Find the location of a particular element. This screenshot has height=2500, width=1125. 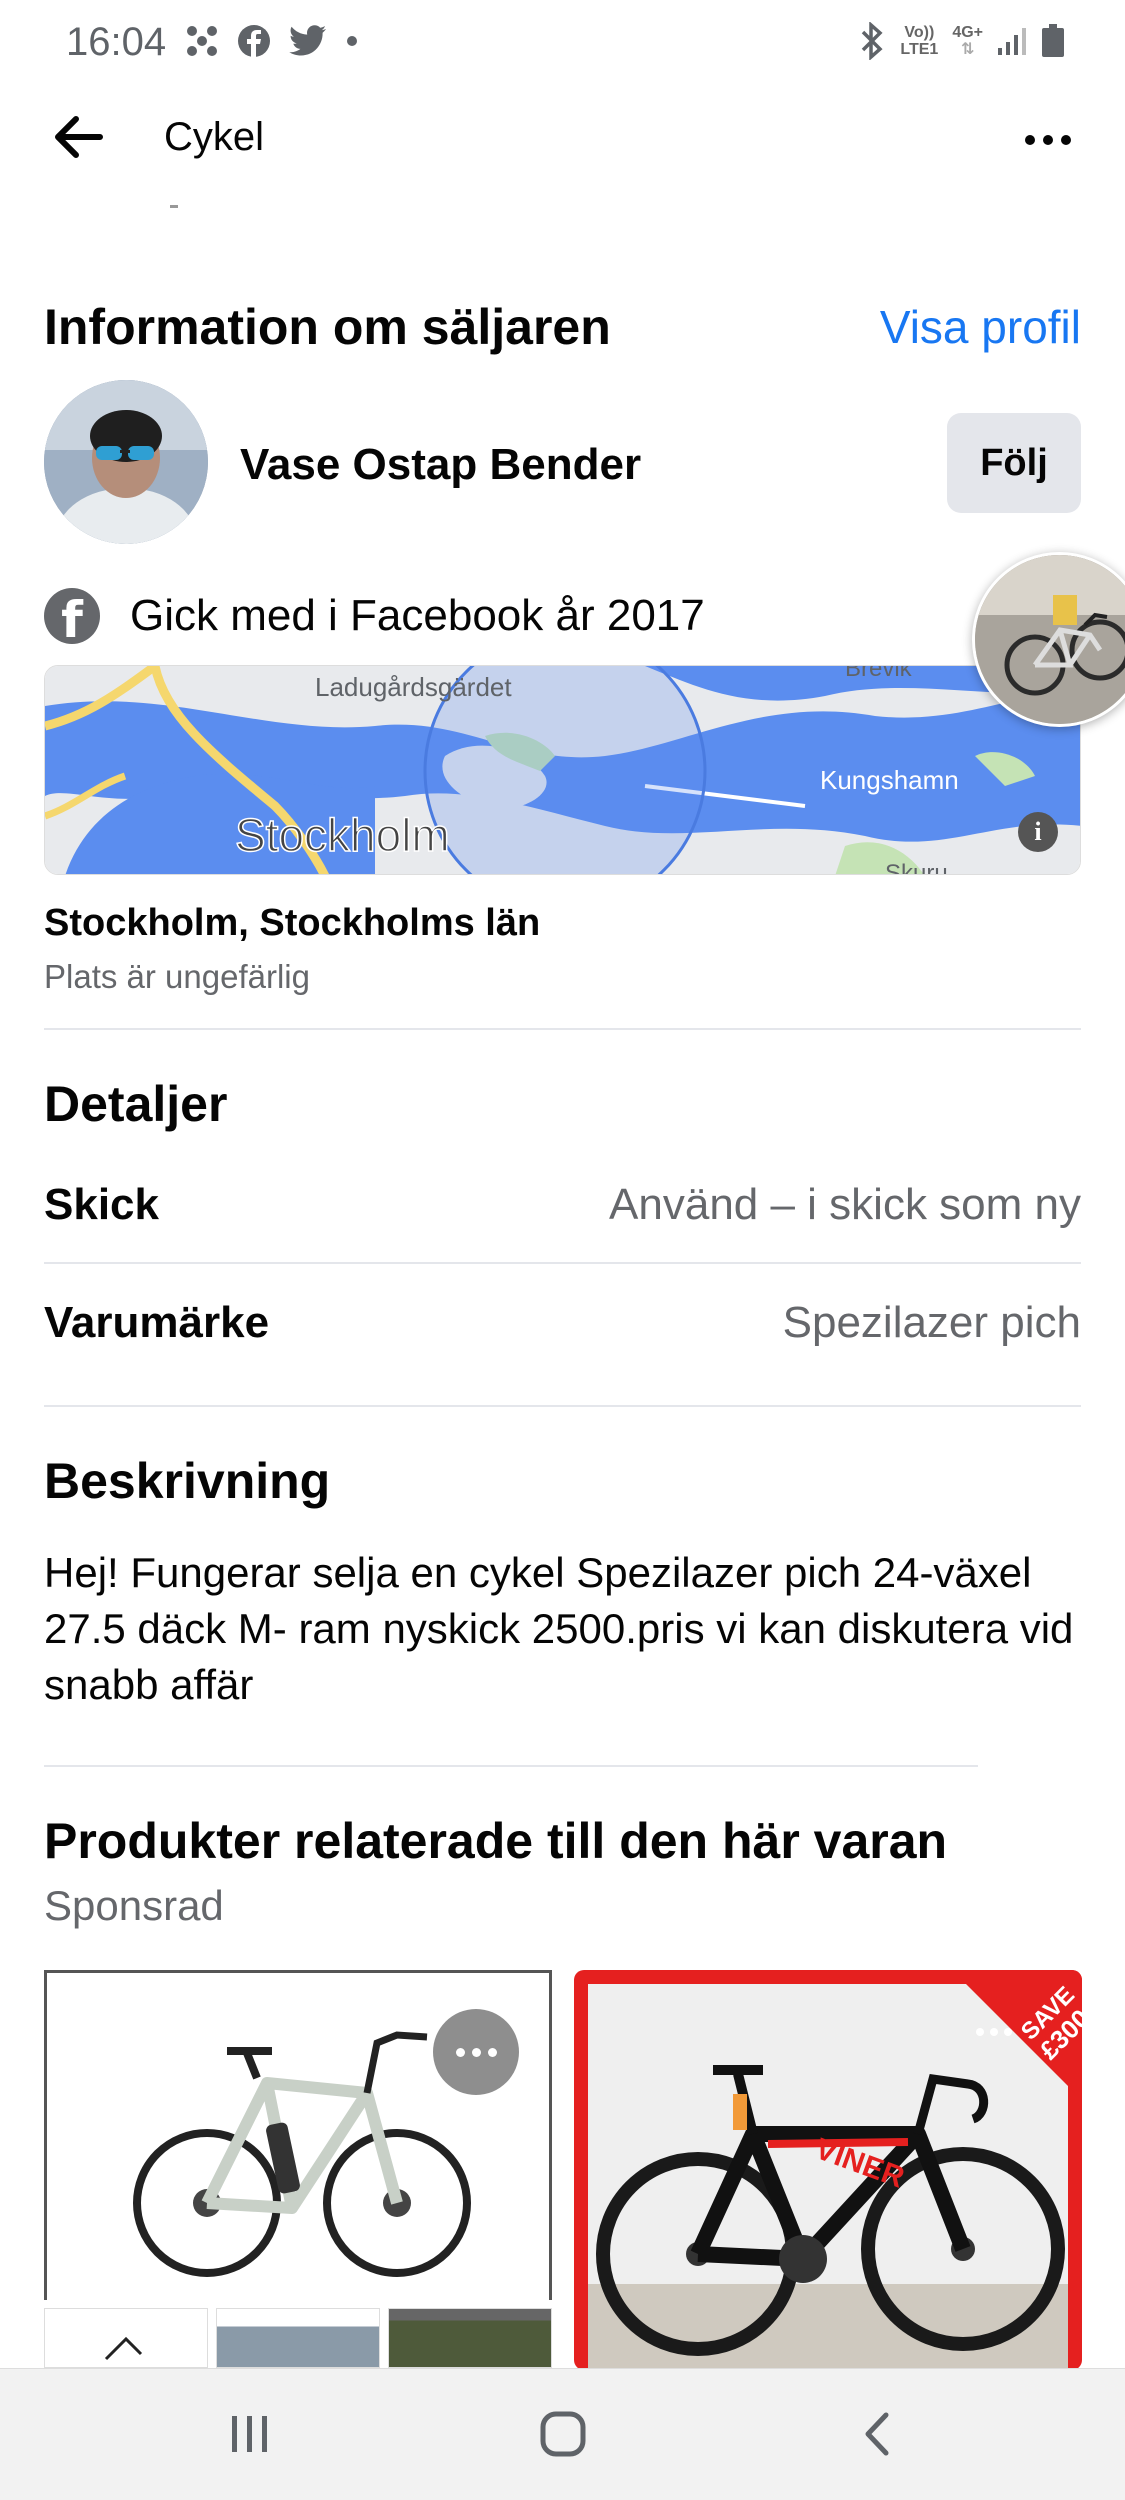

map-info-icon: i is located at coordinates (1038, 832).